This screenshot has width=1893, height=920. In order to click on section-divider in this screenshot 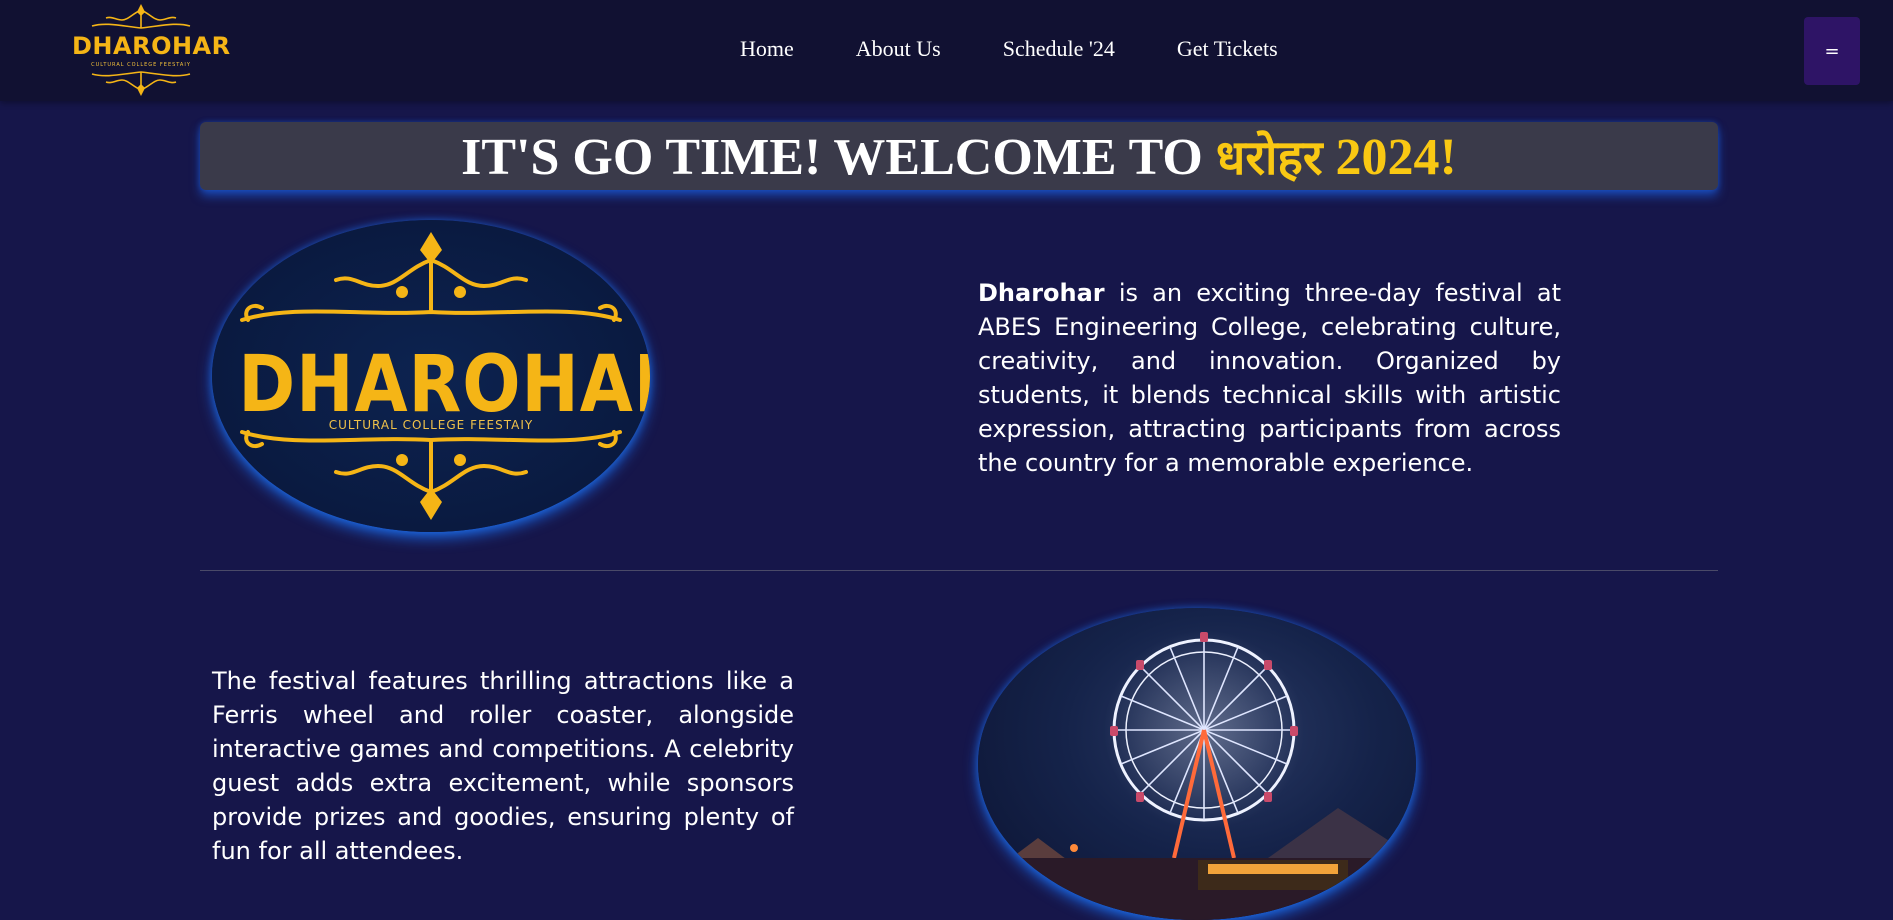, I will do `click(959, 570)`.